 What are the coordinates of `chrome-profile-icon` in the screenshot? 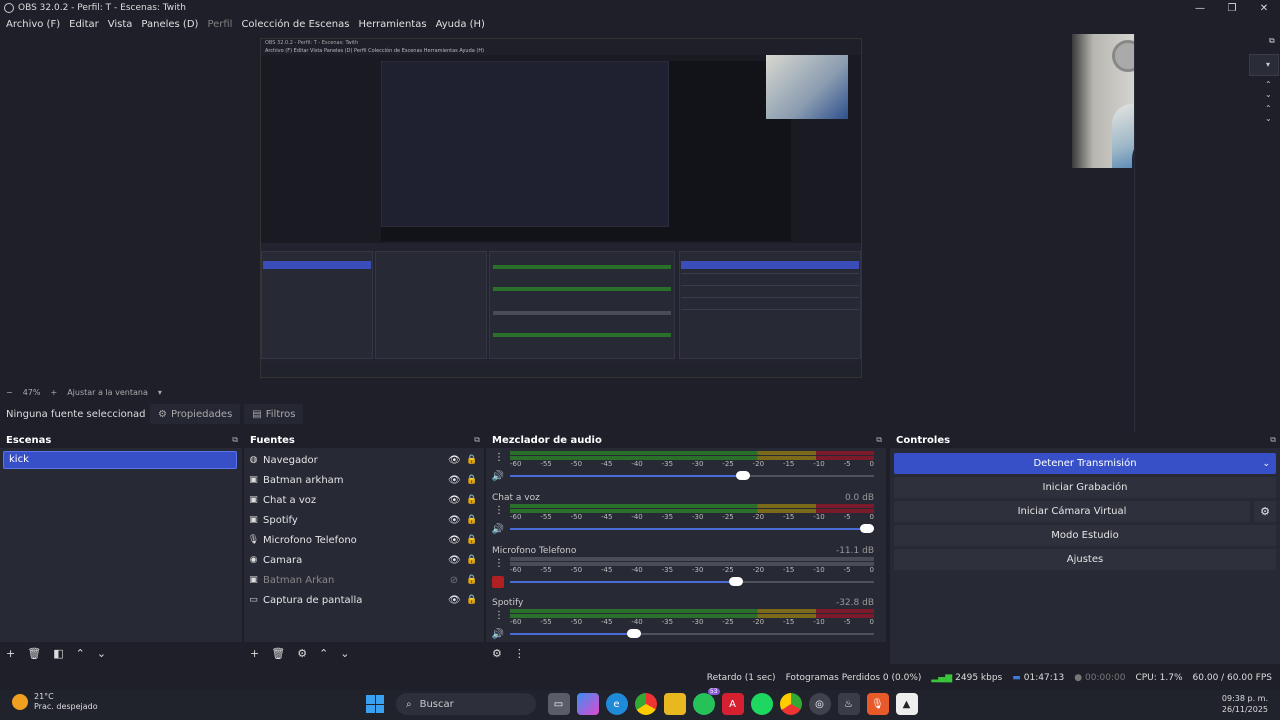 It's located at (790, 704).